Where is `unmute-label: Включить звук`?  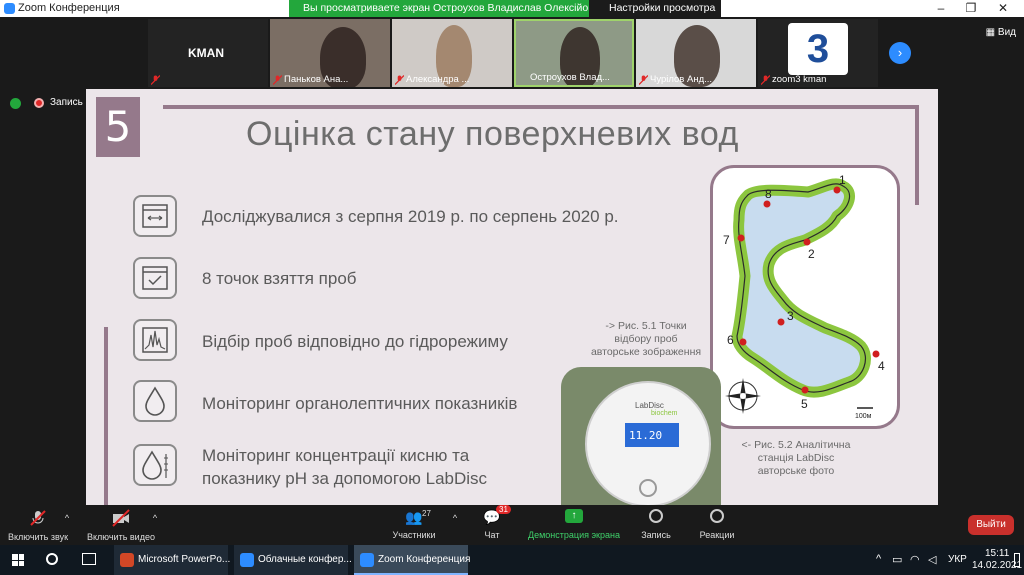
unmute-label: Включить звук is located at coordinates (38, 537).